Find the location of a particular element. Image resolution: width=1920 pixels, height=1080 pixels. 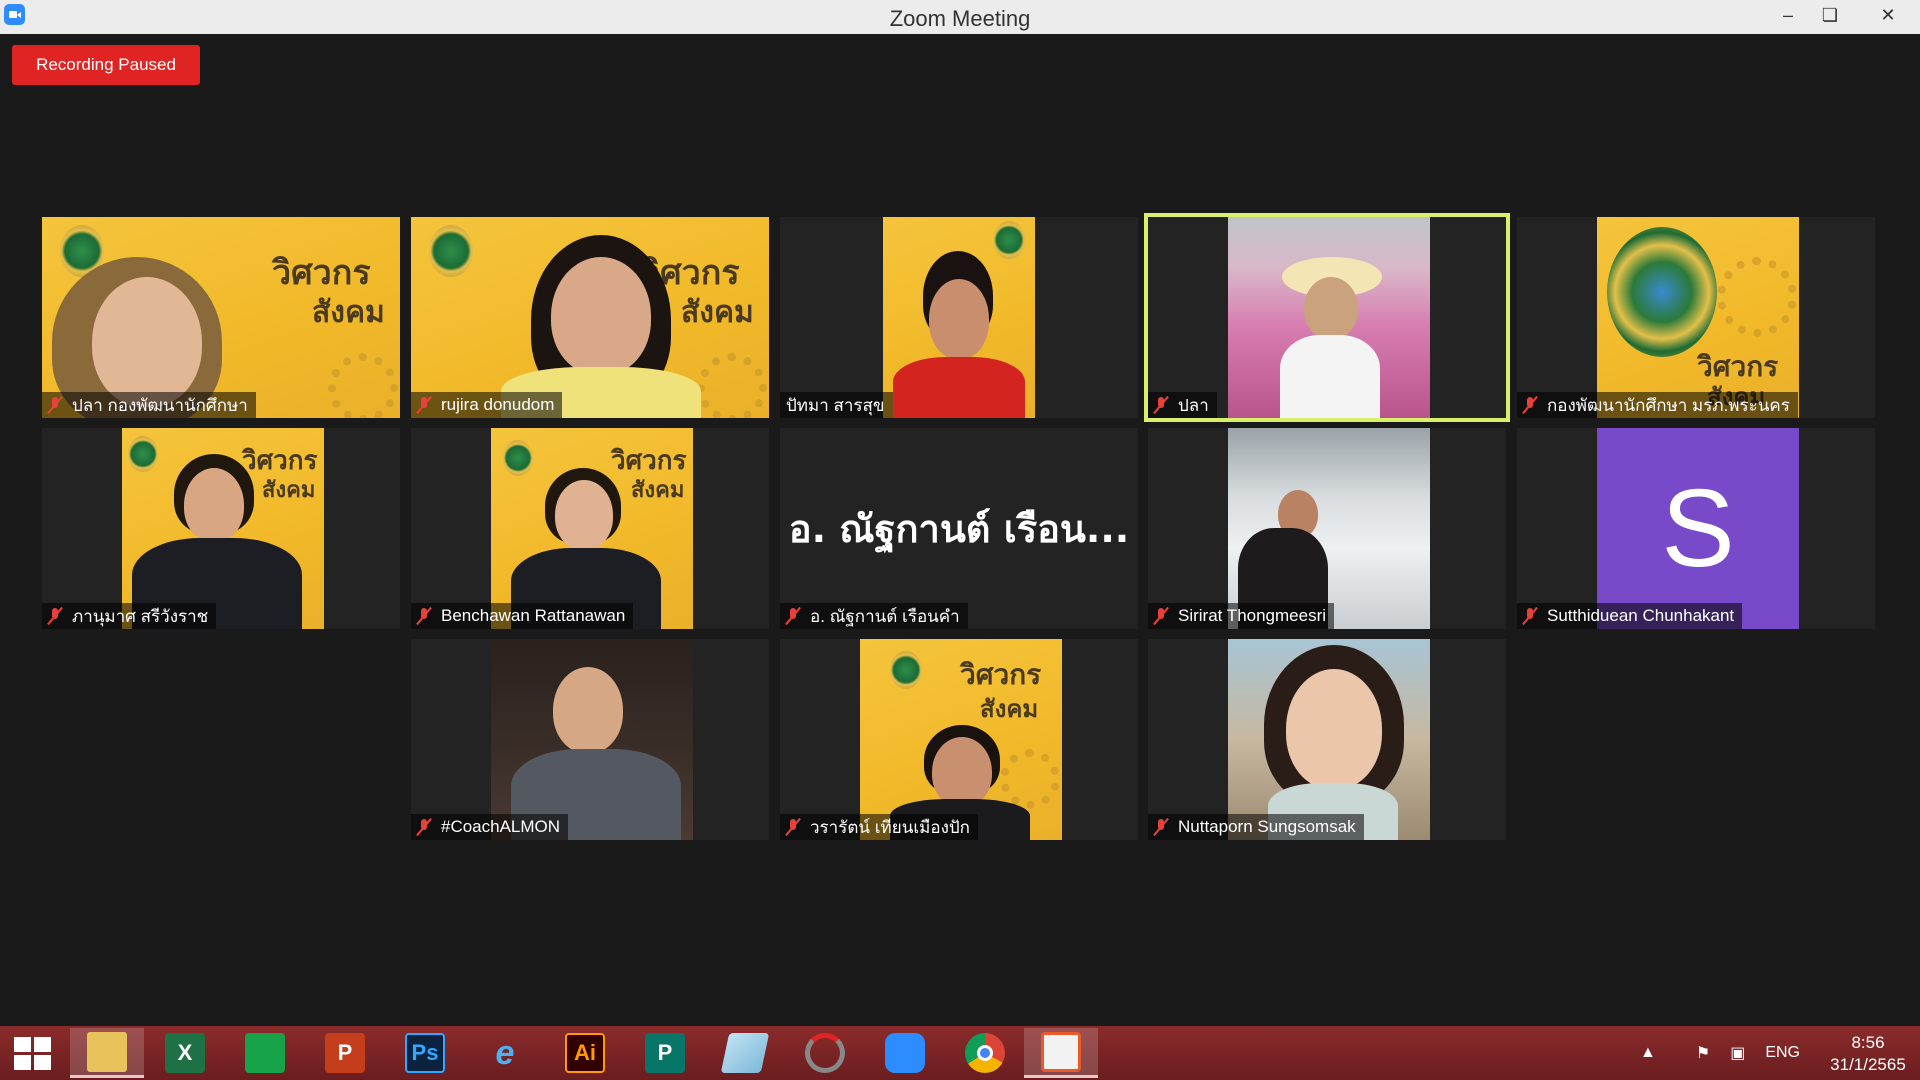

participant-tile: วิศวกร สังคม วรารัตน์ เทียนเมืองปัก is located at coordinates (959, 739).